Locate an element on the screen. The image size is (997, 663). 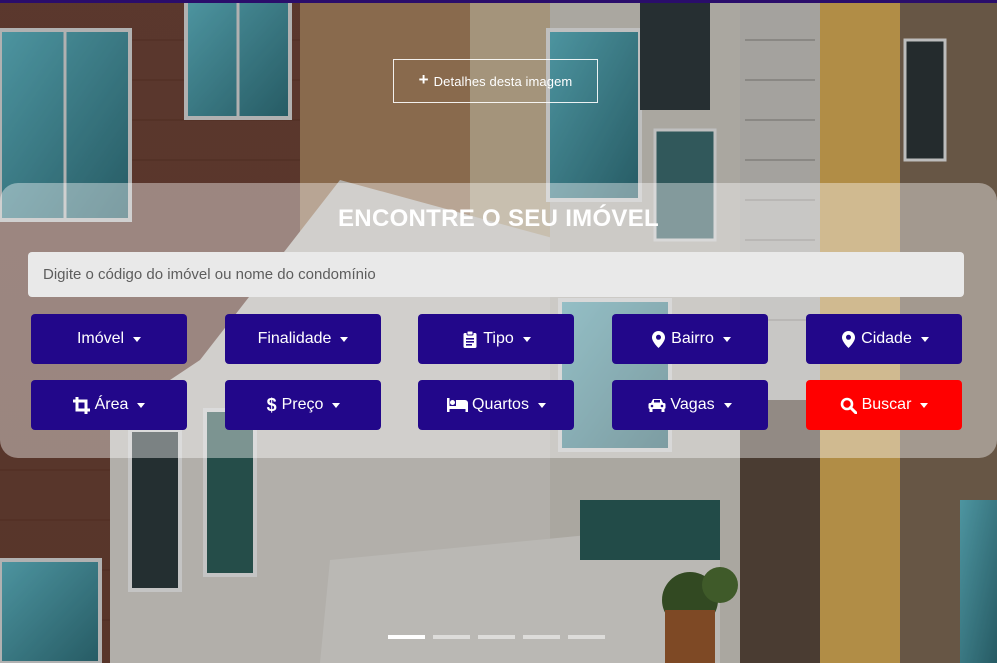
search-button: Buscar is located at coordinates (884, 405).